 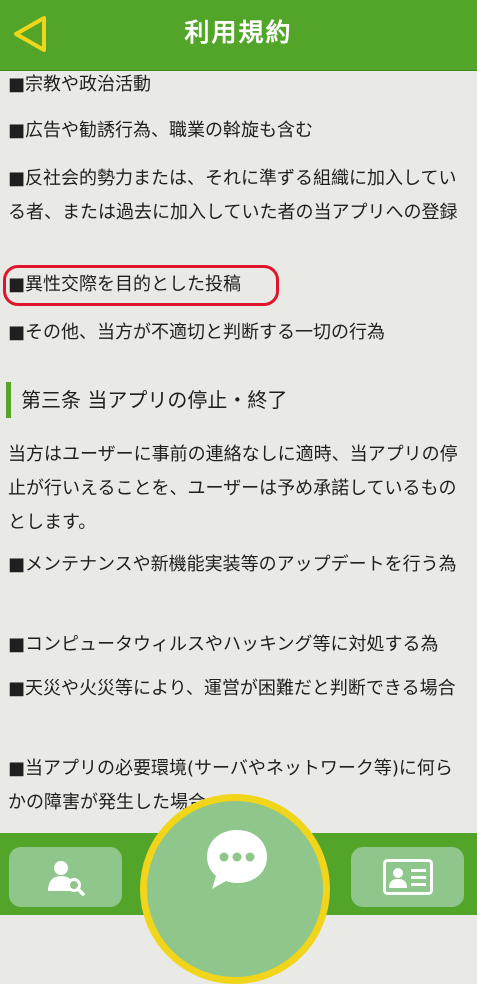 I want to click on chat-bubble-icon, so click(x=237, y=859).